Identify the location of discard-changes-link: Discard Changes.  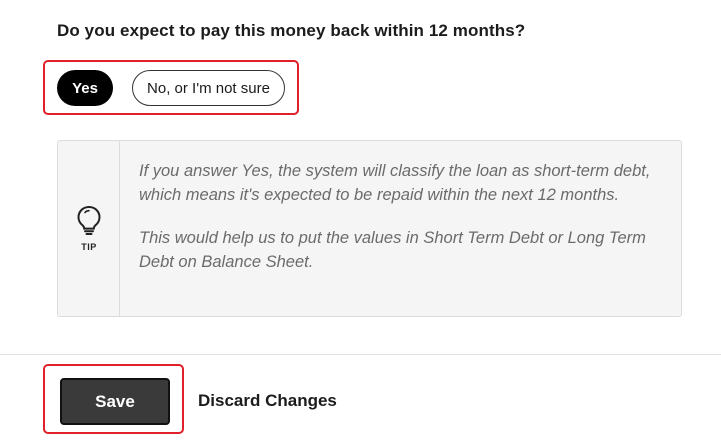
(267, 401).